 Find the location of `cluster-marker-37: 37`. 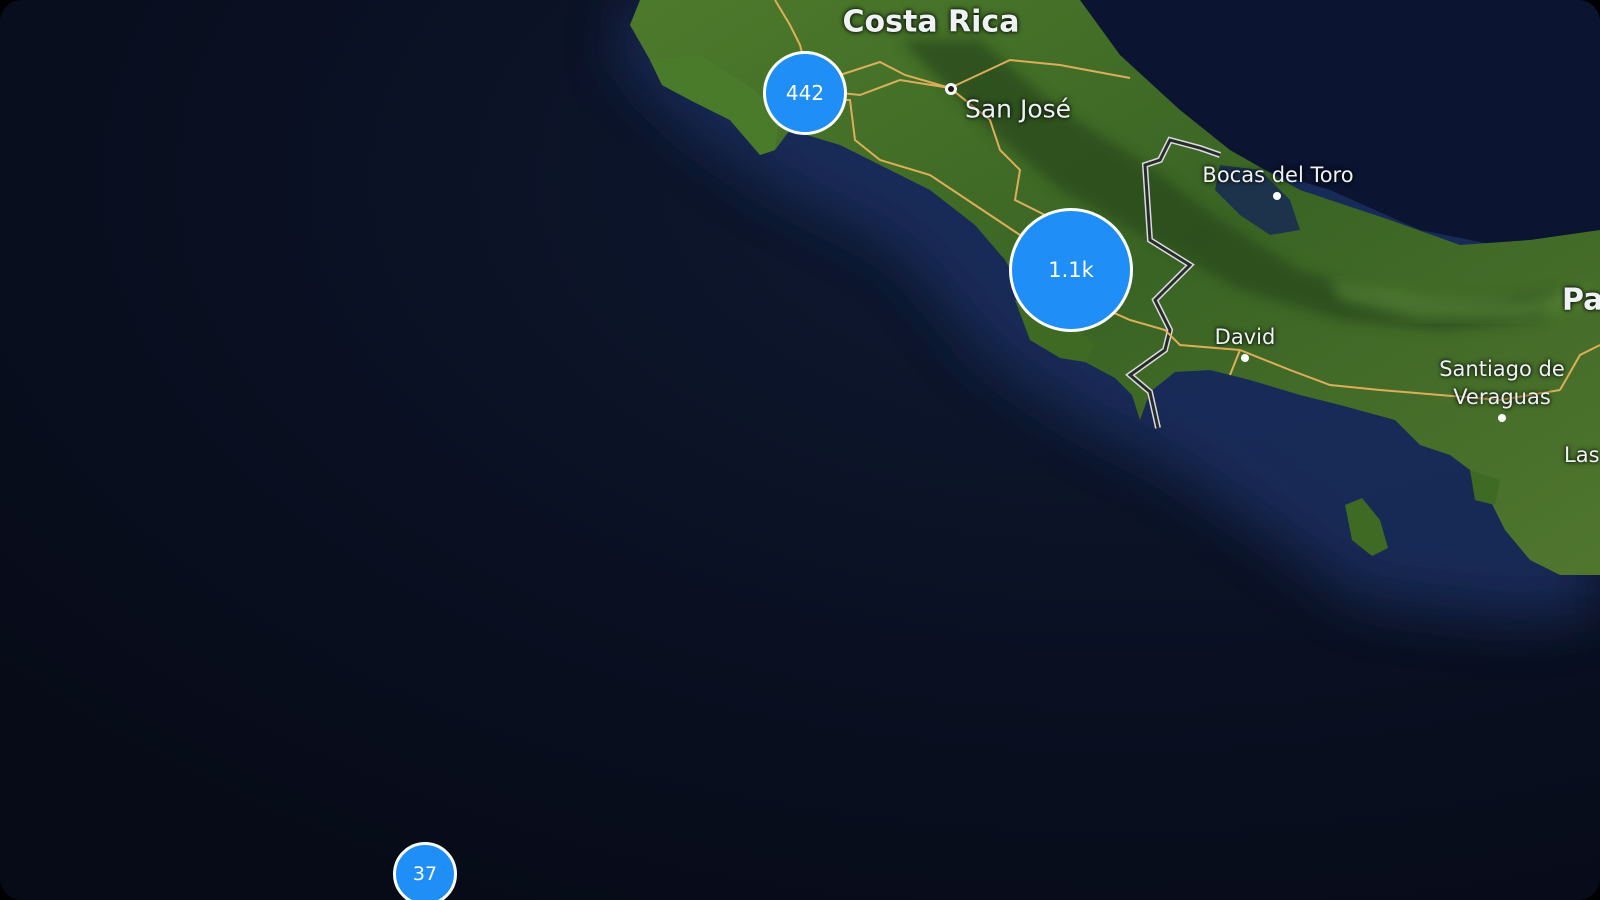

cluster-marker-37: 37 is located at coordinates (425, 871).